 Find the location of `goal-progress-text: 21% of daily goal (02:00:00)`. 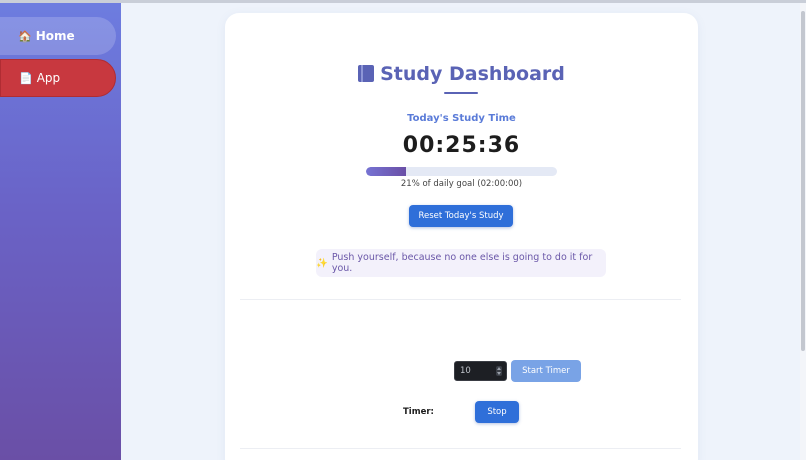

goal-progress-text: 21% of daily goal (02:00:00) is located at coordinates (461, 184).